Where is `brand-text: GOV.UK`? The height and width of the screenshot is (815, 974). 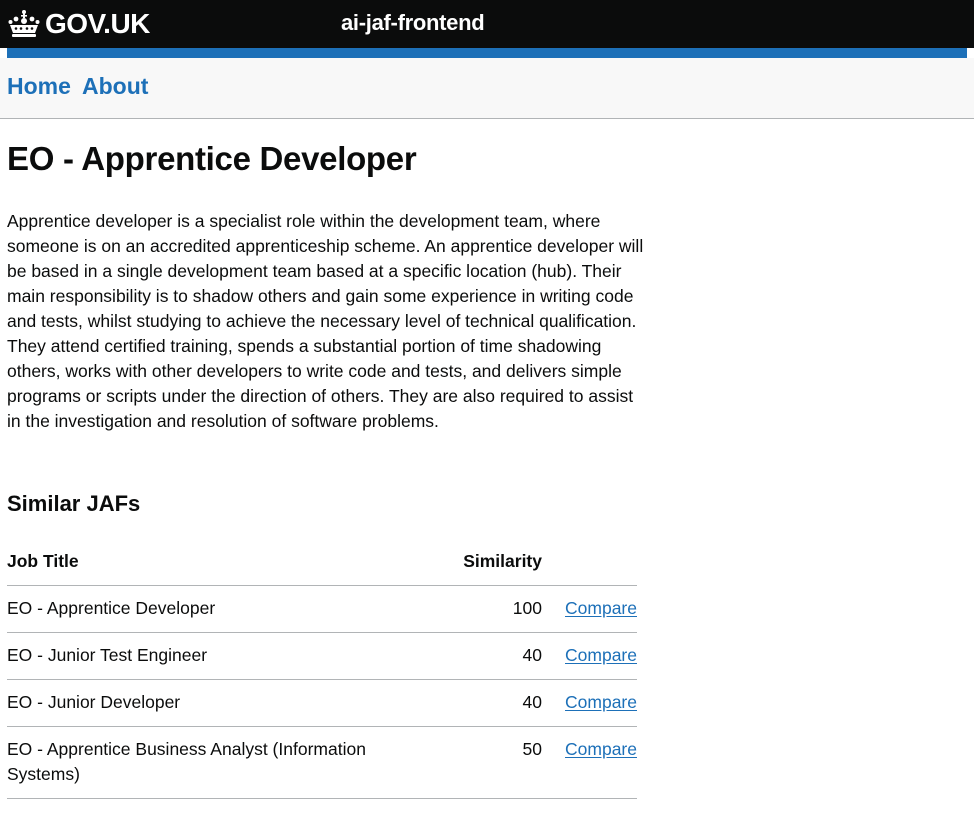
brand-text: GOV.UK is located at coordinates (97, 23).